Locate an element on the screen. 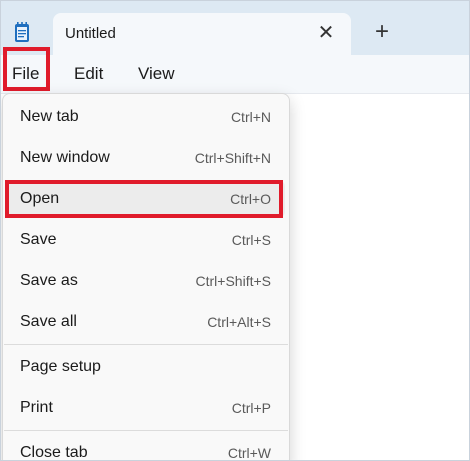 This screenshot has height=461, width=470. menu-item-new-window: New window Ctrl+Shift+N is located at coordinates (146, 158).